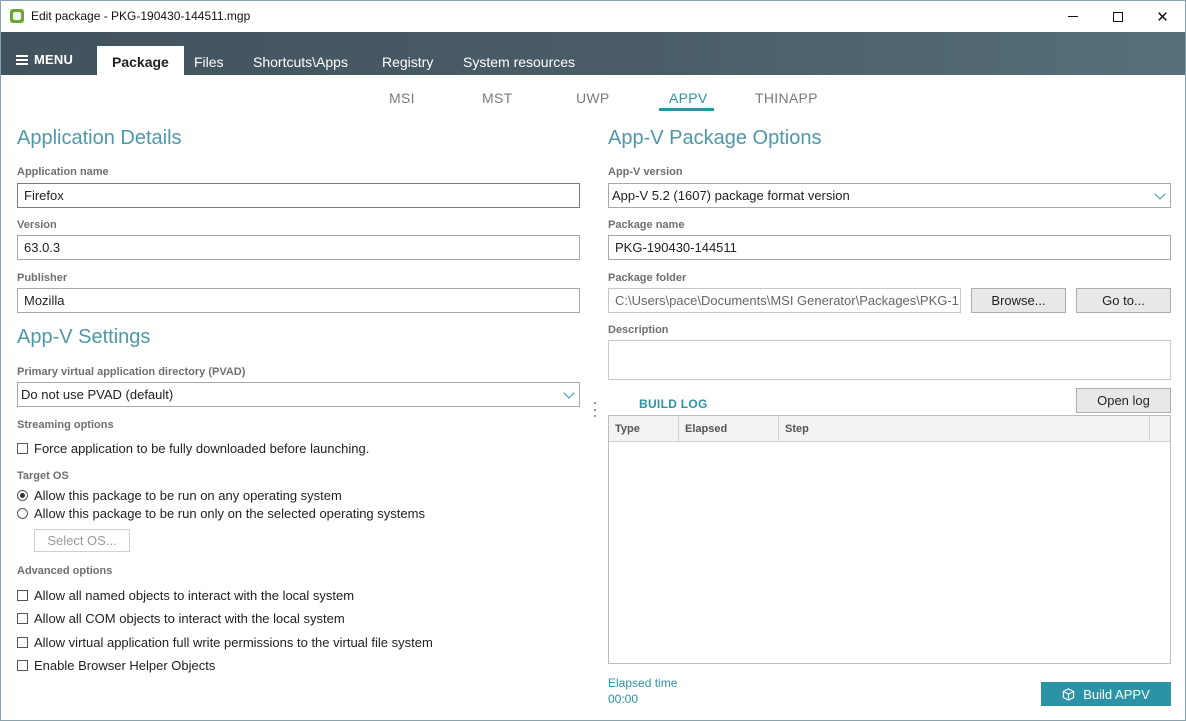 This screenshot has height=721, width=1186. Describe the element at coordinates (593, 98) in the screenshot. I see `subtab-uwp: UWP` at that location.